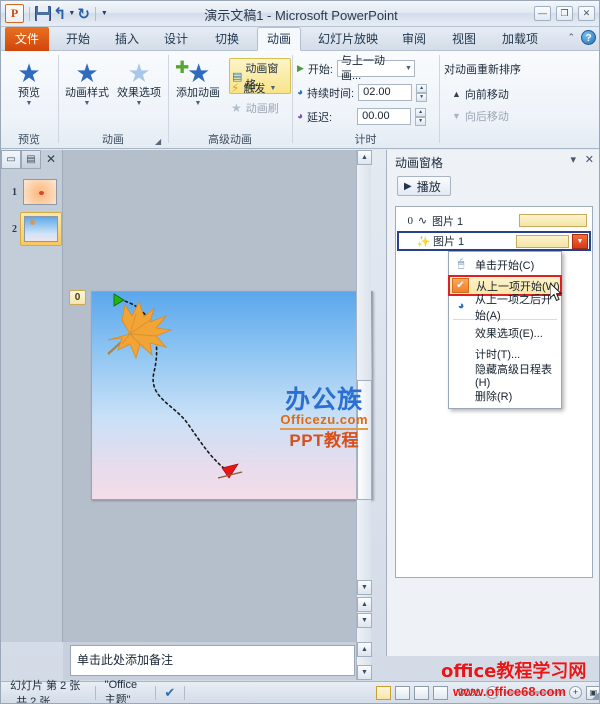 This screenshot has height=704, width=600. I want to click on animation-styles-button: ★ 动画样式 ▼, so click(87, 83).